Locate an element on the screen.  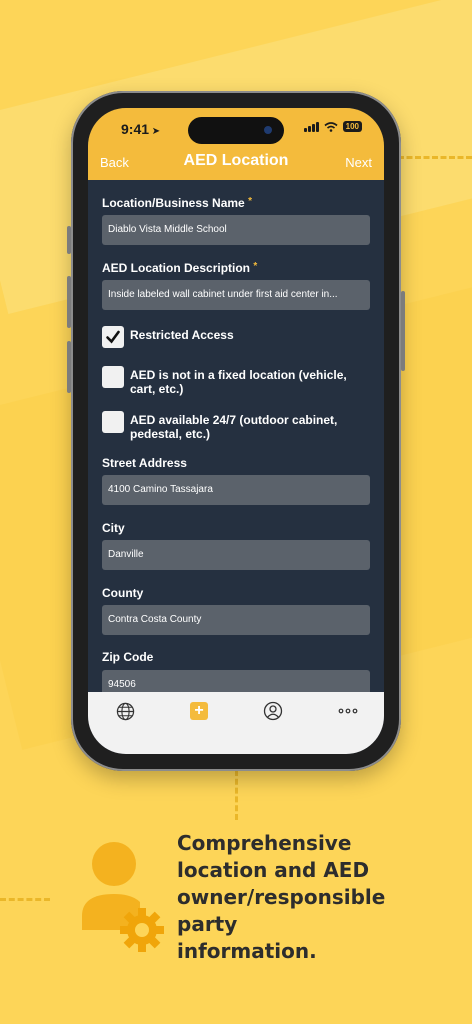
street-field: 4100 Camino Tassajara is located at coordinates (236, 490).